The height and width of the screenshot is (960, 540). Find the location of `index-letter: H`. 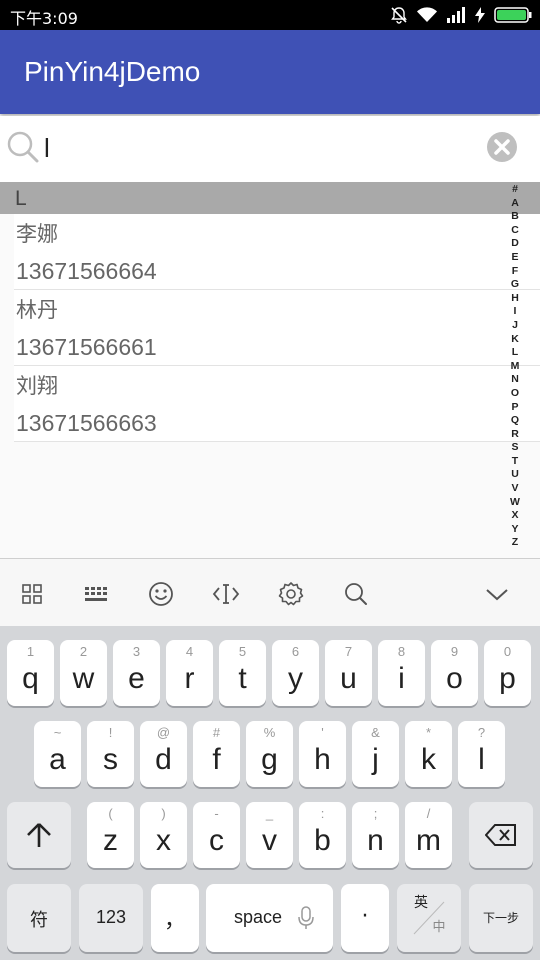

index-letter: H is located at coordinates (515, 298).